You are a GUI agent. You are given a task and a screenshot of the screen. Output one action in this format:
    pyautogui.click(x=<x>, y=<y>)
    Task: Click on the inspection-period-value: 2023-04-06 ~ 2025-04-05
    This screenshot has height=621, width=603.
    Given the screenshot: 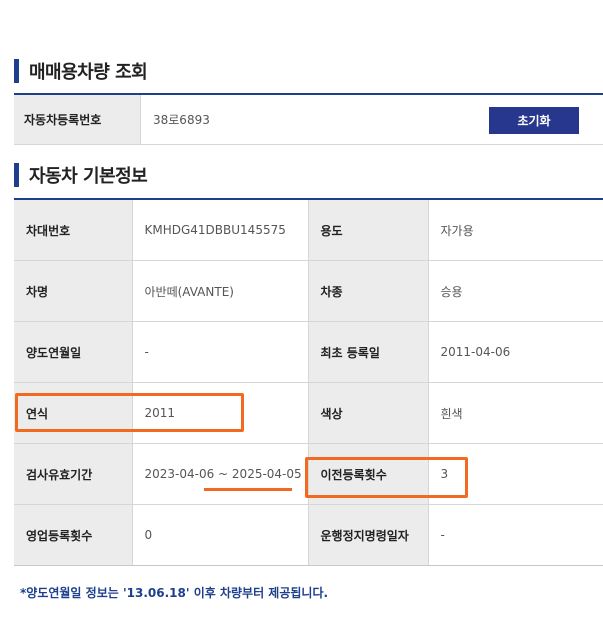 What is the action you would take?
    pyautogui.click(x=220, y=474)
    